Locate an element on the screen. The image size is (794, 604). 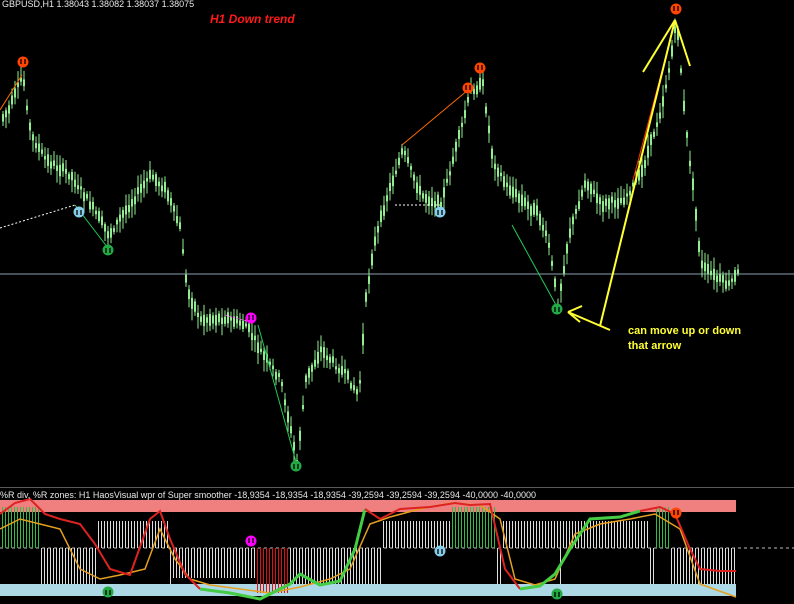
yellow-pointer-head-top is located at coordinates (575, 309).